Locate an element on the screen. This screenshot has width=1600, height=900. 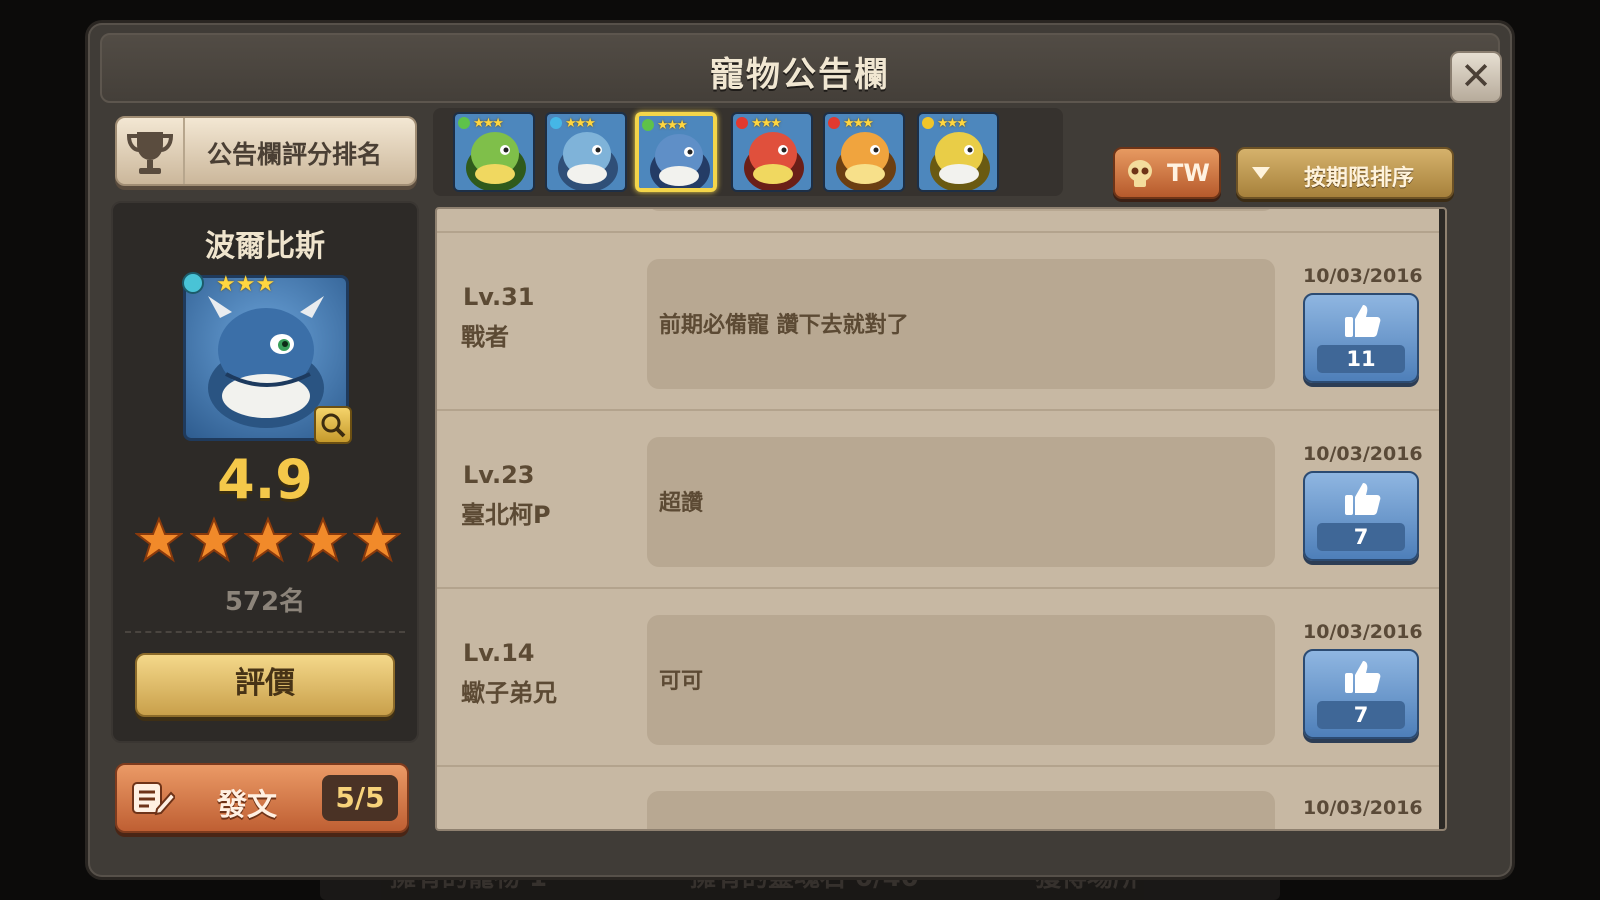
dropdown-arrow-icon is located at coordinates (1261, 173).